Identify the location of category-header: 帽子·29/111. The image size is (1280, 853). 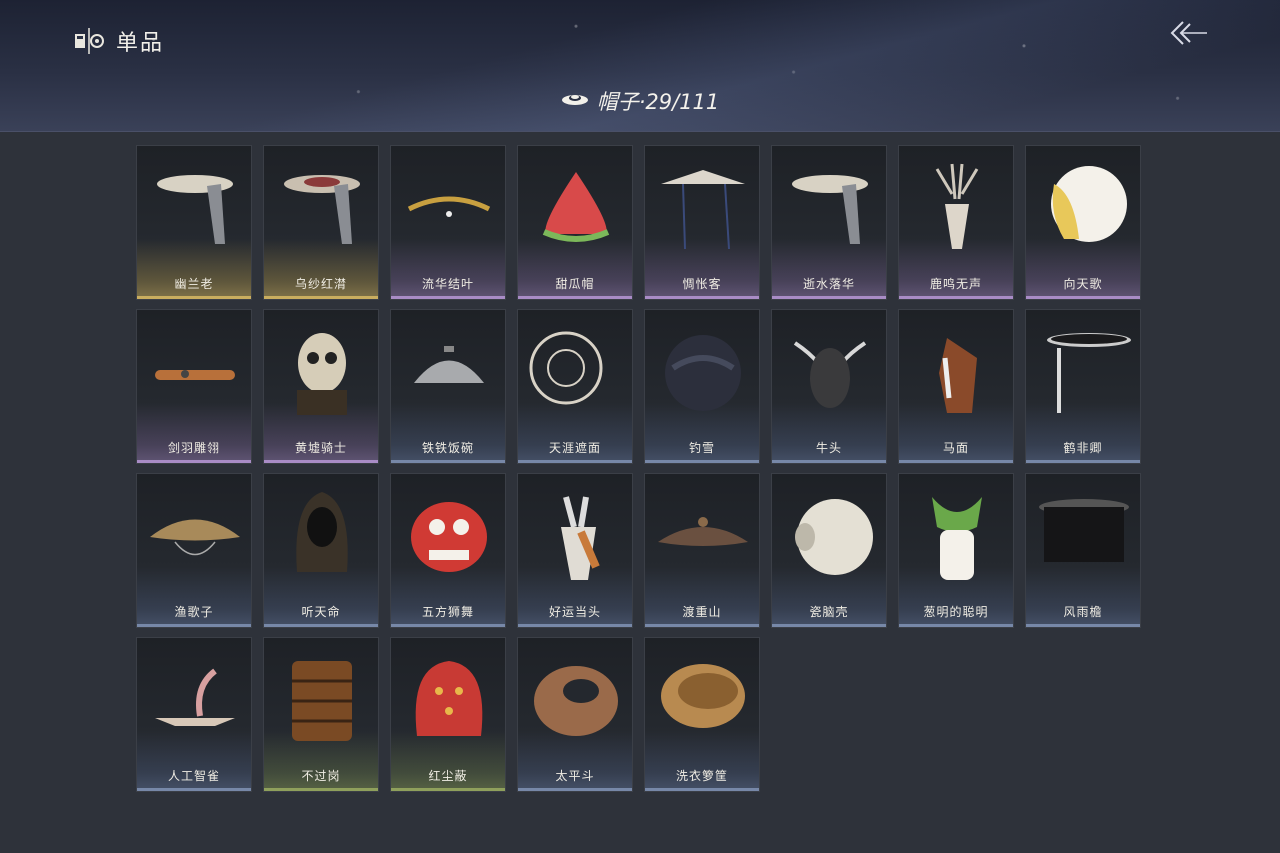
(640, 101).